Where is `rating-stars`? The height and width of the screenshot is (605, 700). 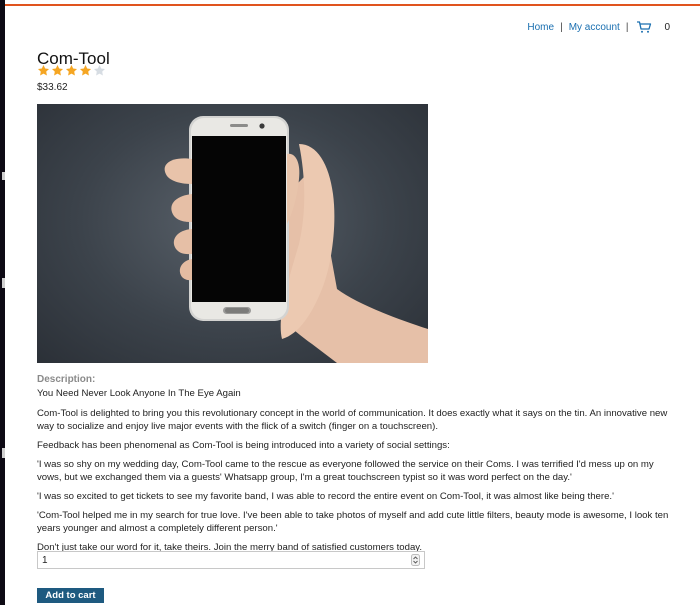
rating-stars is located at coordinates (71, 70).